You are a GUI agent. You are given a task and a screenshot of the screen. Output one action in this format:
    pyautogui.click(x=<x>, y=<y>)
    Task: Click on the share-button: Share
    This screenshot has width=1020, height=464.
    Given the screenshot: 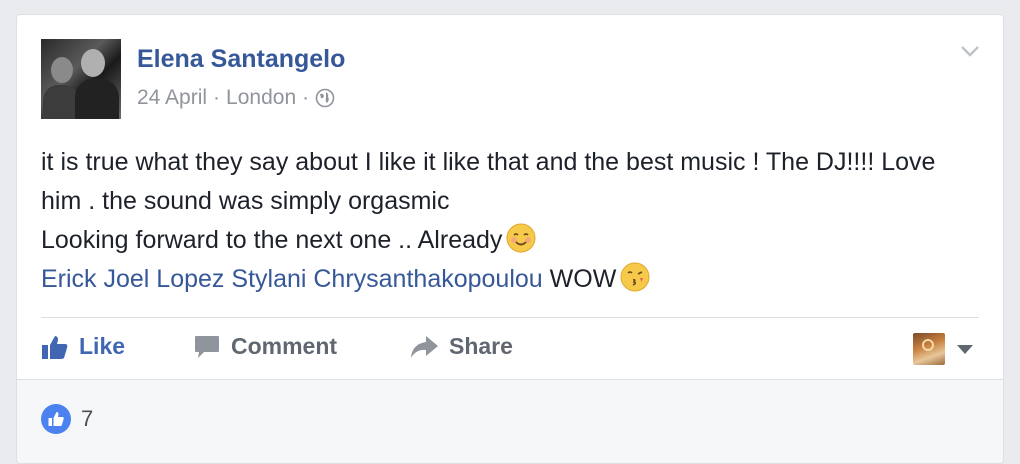 What is the action you would take?
    pyautogui.click(x=461, y=346)
    